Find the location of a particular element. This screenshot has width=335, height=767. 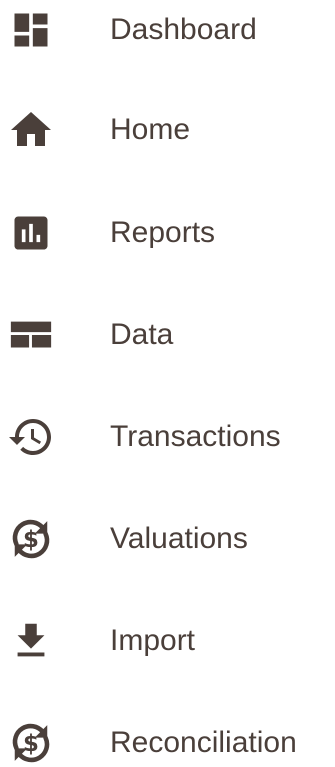

sidebar-item-reconciliation: $ Reconciliation is located at coordinates (167, 740).